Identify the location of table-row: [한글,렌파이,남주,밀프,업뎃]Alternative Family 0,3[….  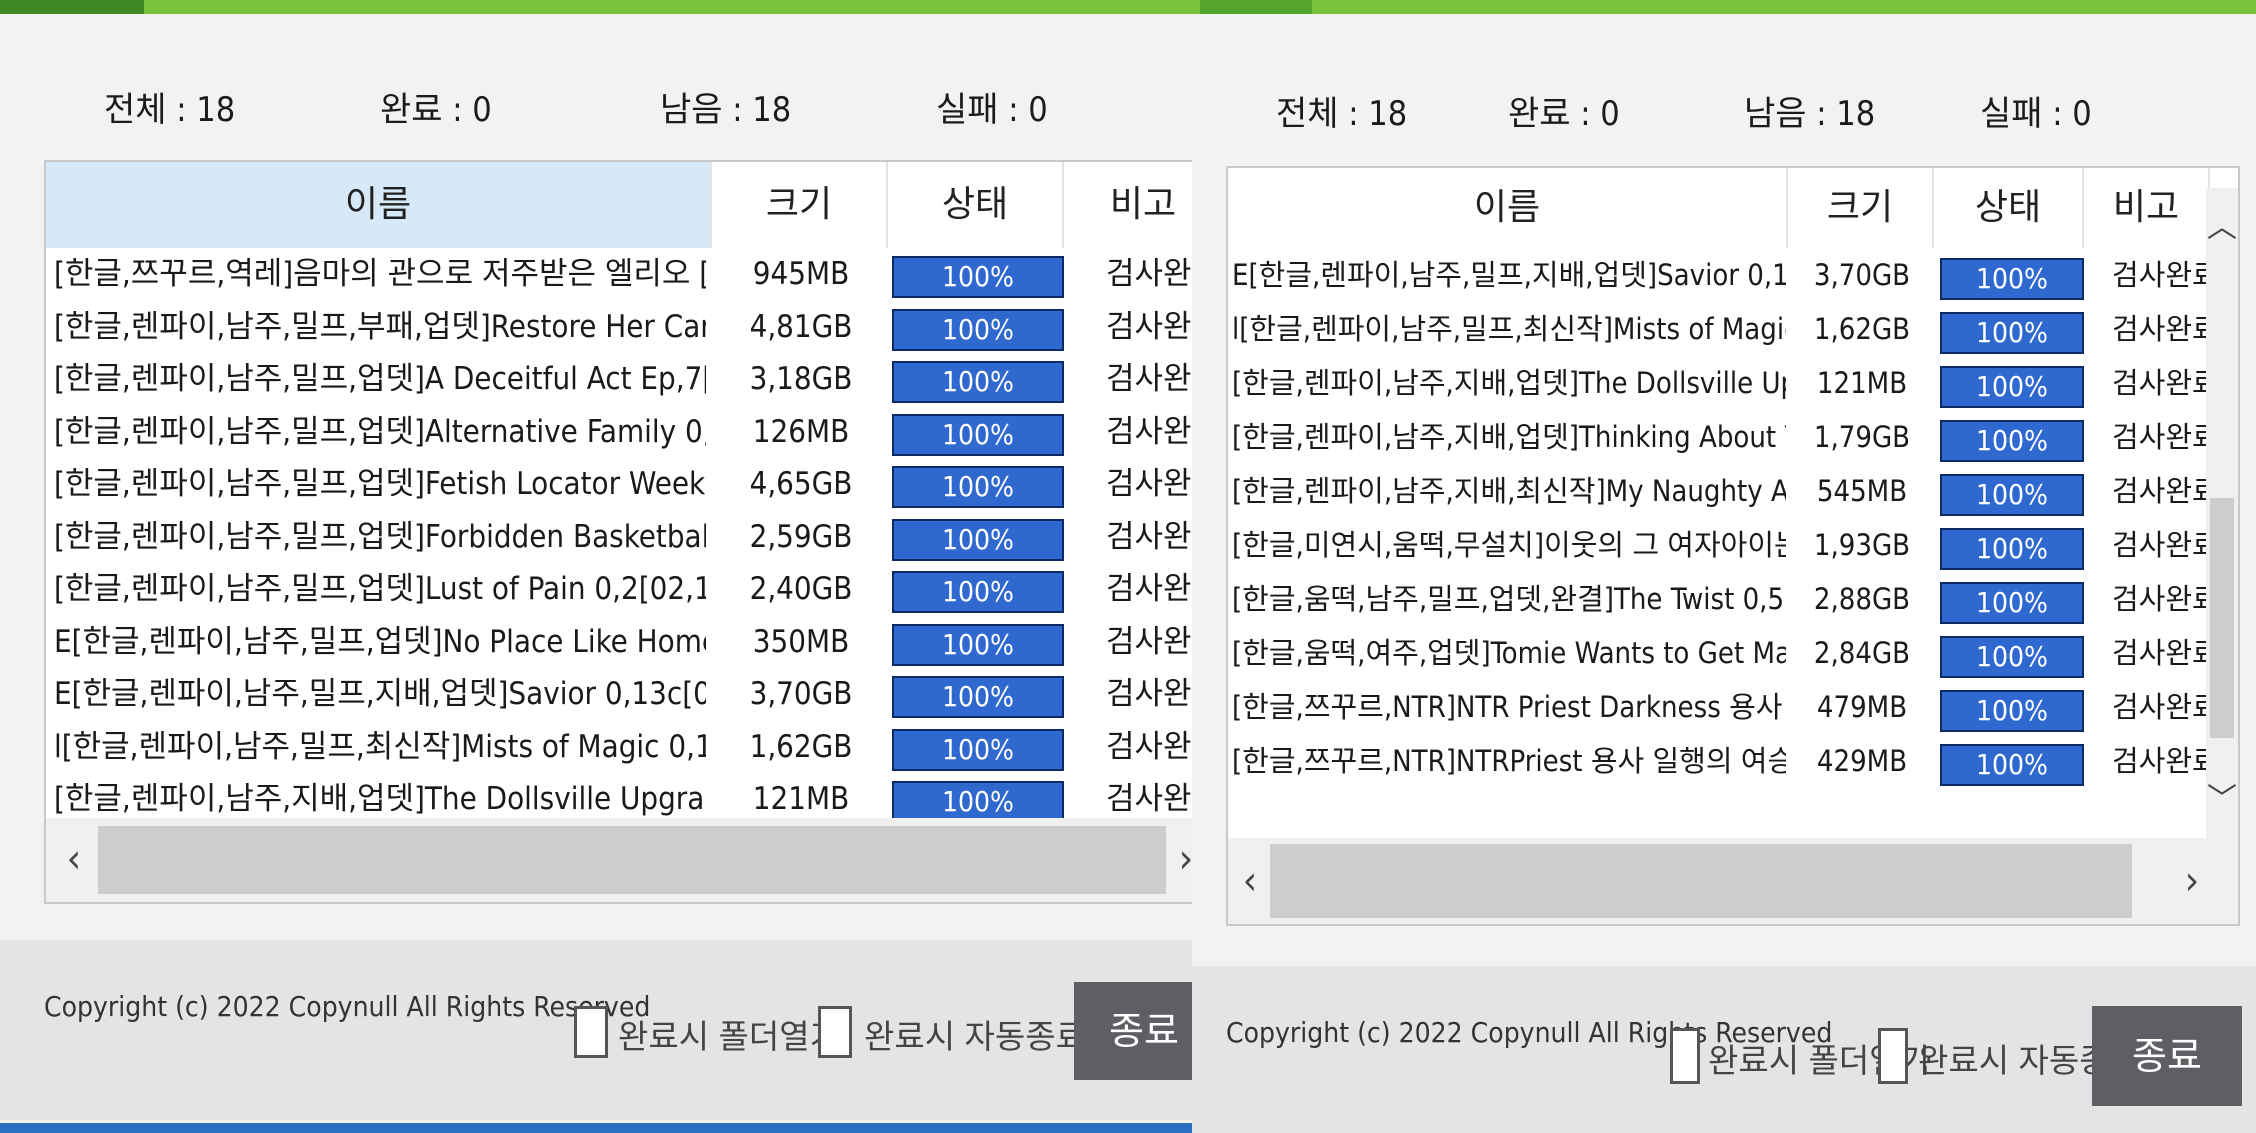
(619, 432).